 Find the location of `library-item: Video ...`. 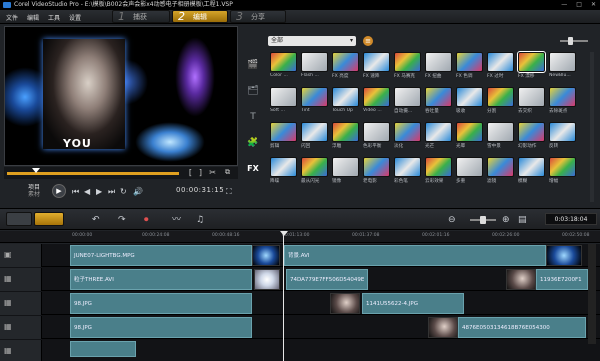

library-item: Video ... is located at coordinates (376, 101).